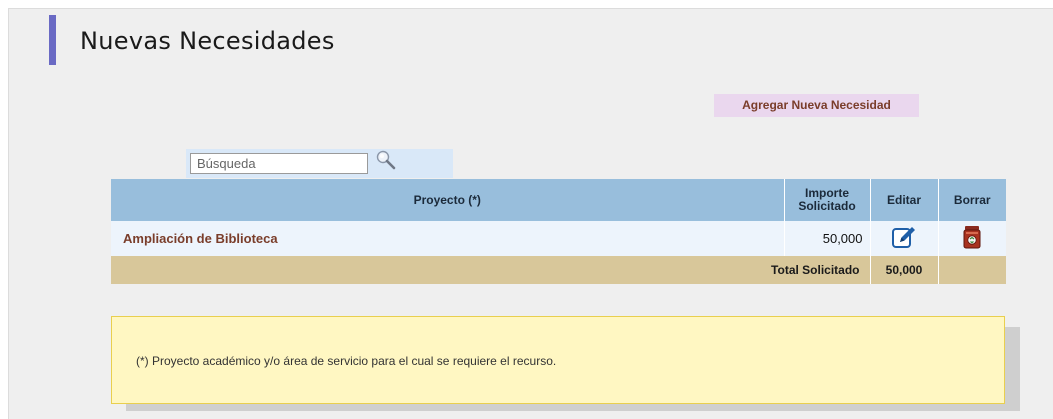  I want to click on page-title: Nuevas Necesidades, so click(207, 41).